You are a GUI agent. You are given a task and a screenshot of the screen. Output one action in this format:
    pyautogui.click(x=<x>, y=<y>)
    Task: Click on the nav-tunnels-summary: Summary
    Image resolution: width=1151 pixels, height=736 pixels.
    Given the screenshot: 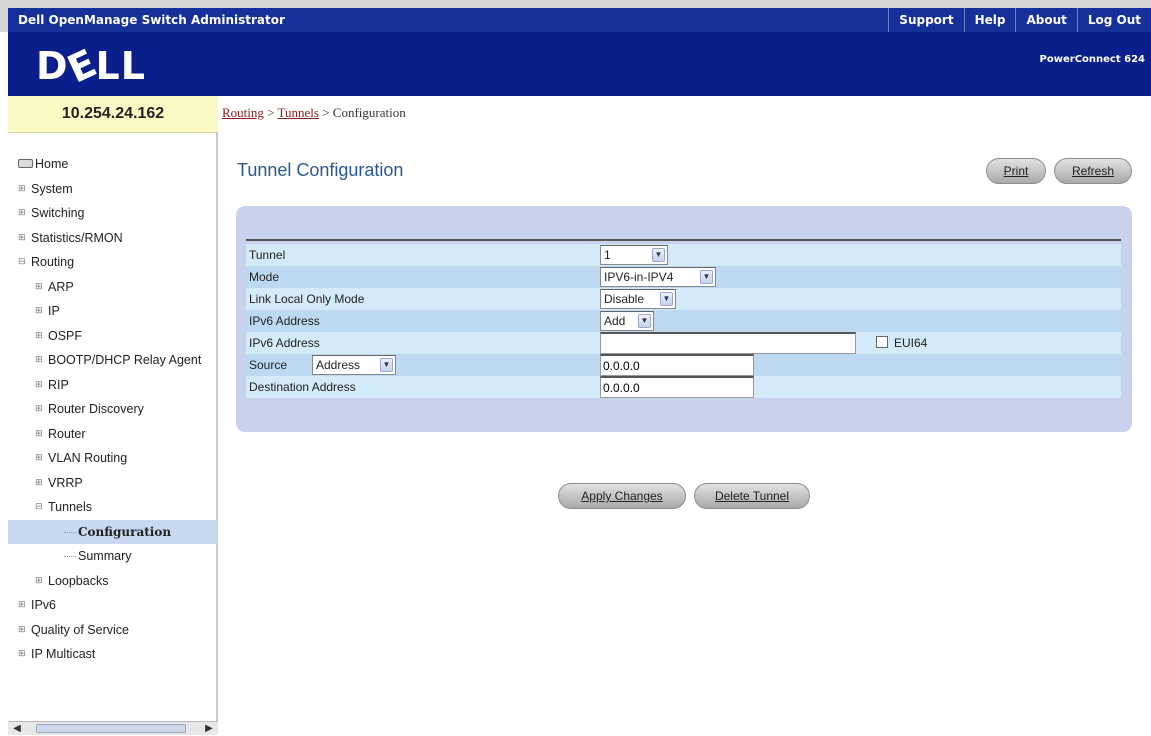 What is the action you would take?
    pyautogui.click(x=113, y=556)
    